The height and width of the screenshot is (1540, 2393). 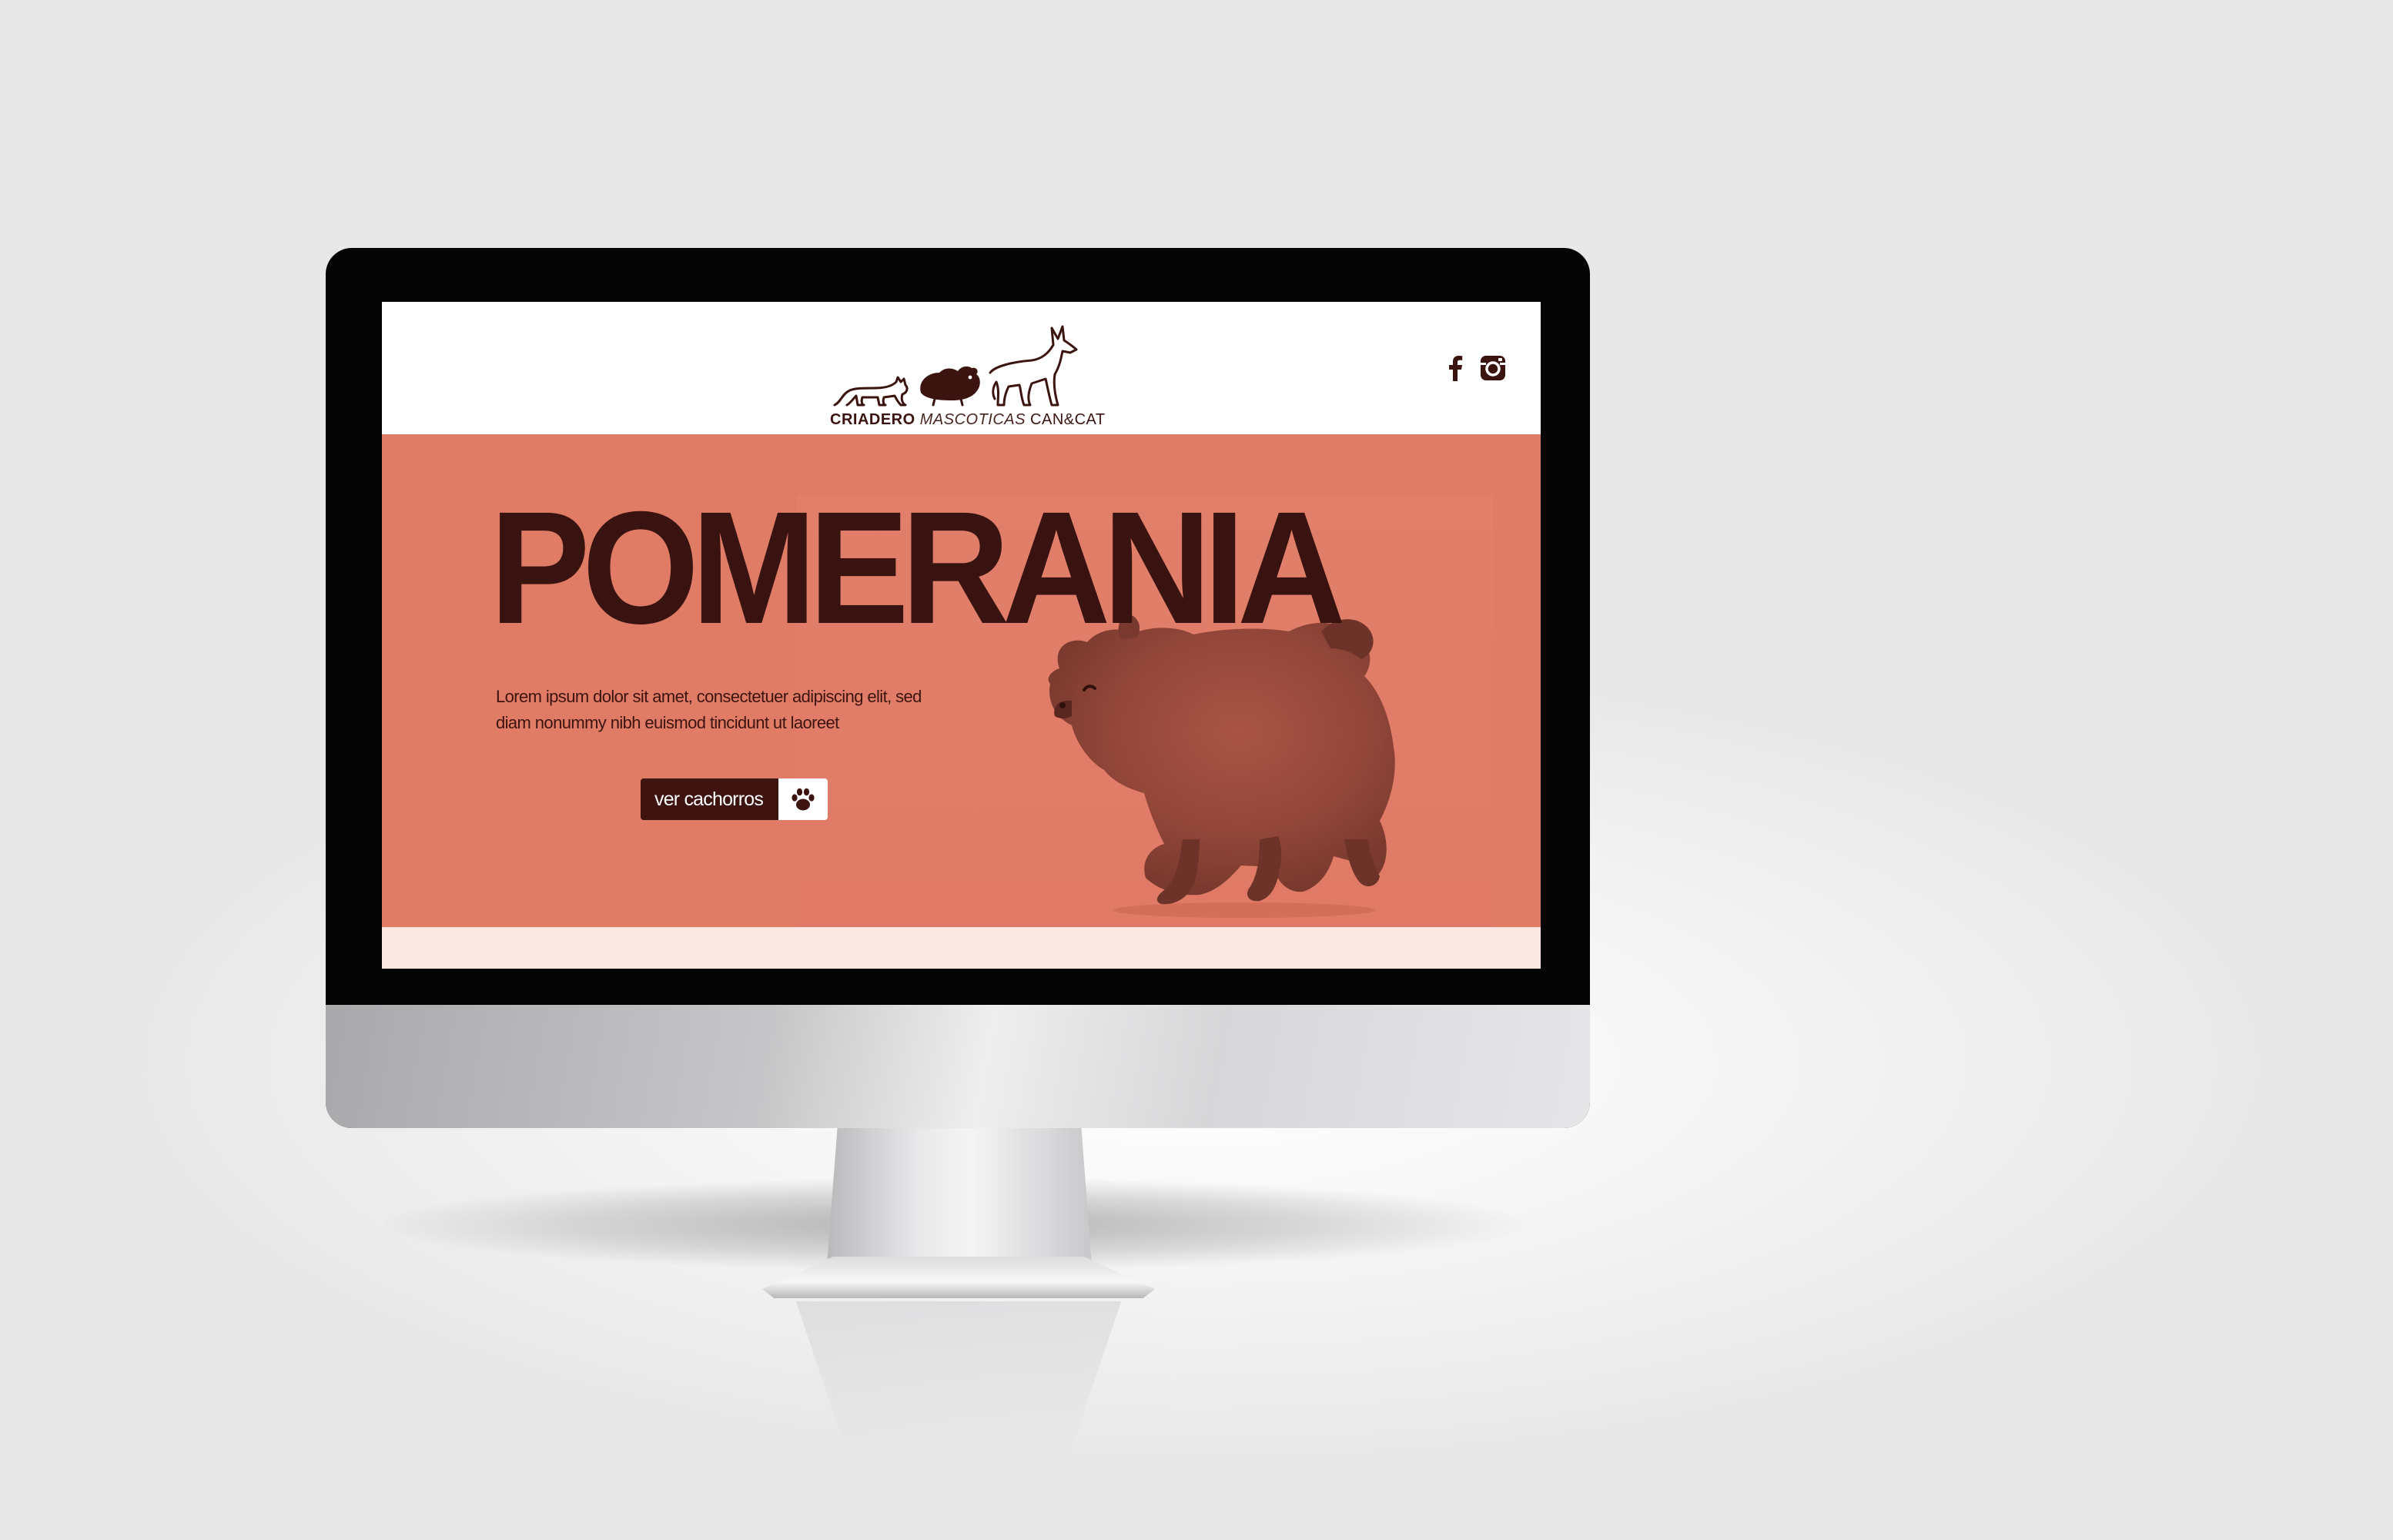 I want to click on stand-reflection, so click(x=959, y=1378).